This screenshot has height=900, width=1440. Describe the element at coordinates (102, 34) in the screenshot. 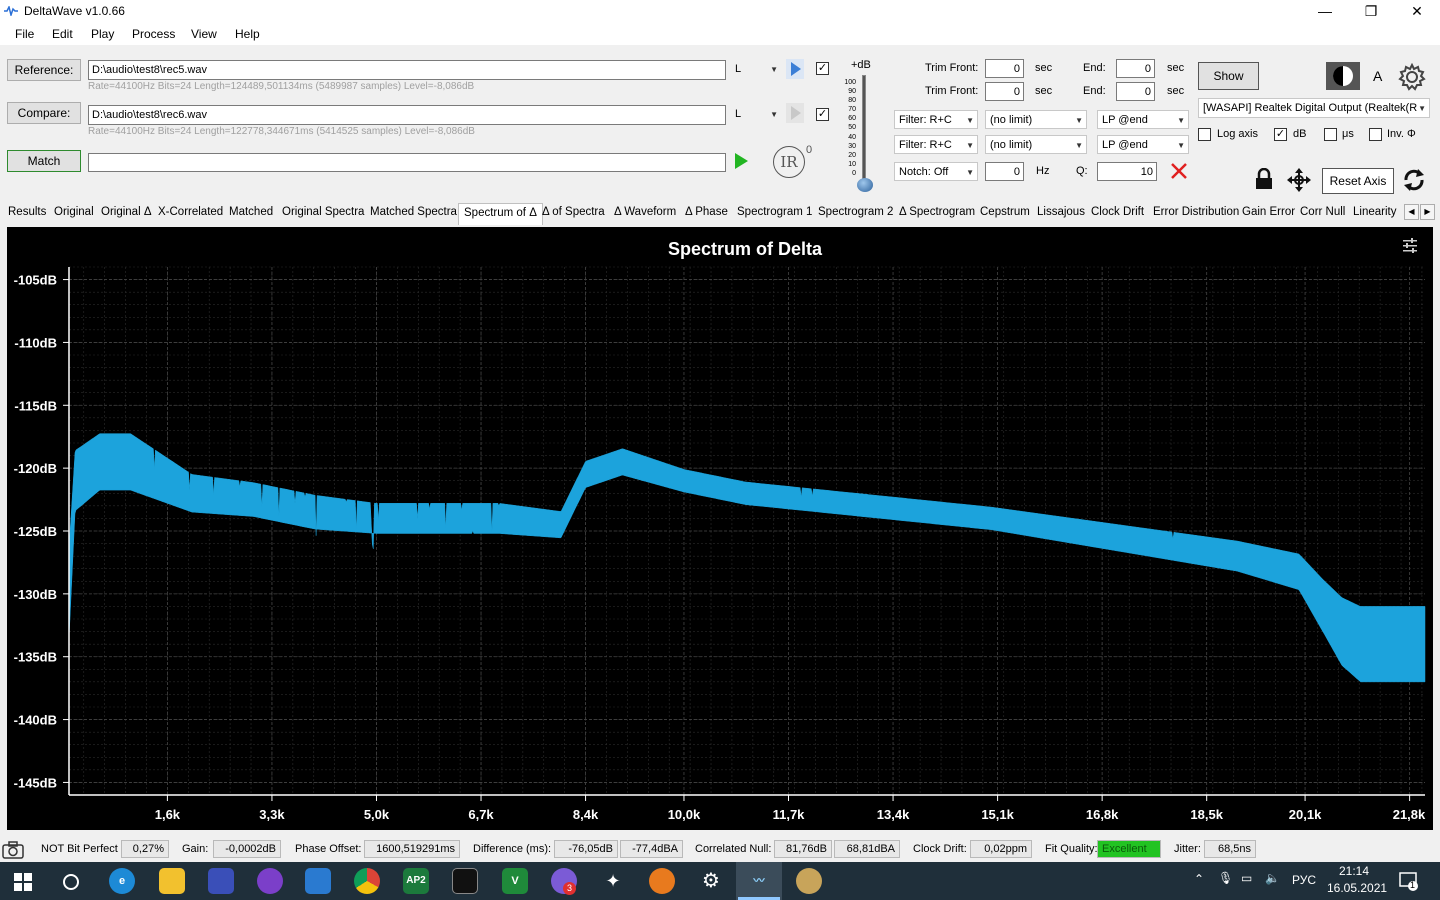

I see `menu-play: Play` at that location.